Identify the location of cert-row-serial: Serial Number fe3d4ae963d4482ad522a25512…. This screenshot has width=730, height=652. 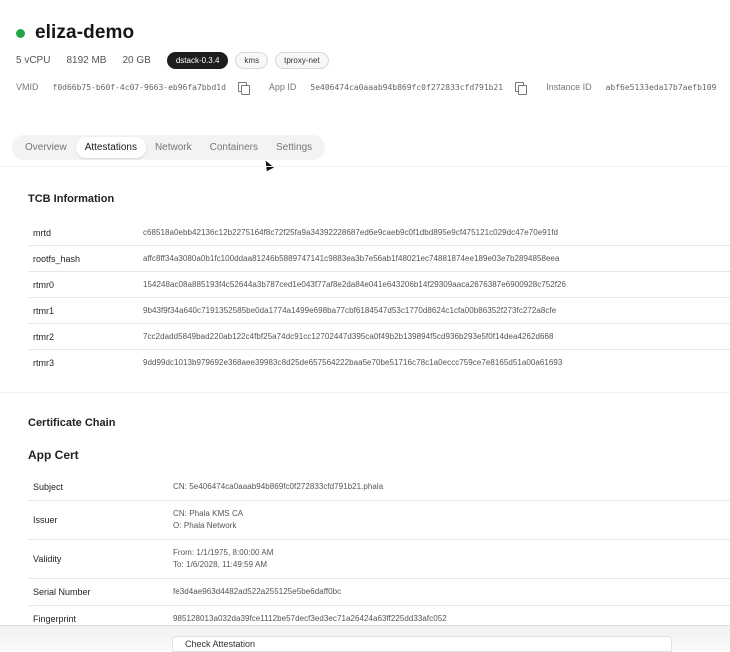
(379, 592).